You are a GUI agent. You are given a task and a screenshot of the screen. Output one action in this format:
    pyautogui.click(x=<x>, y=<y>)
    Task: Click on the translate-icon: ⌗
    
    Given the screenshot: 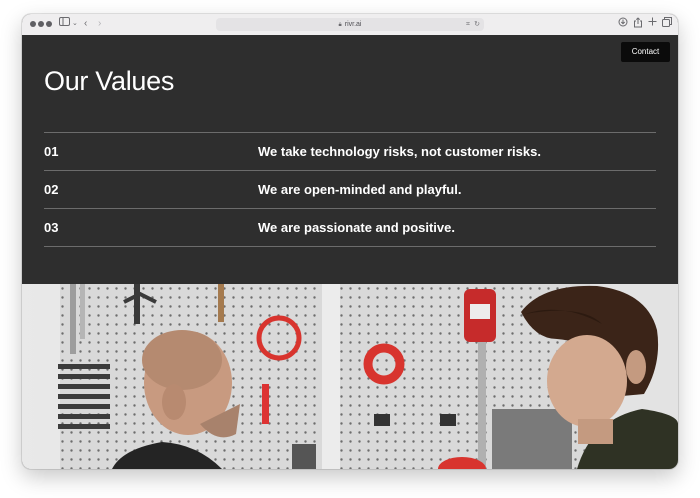 What is the action you would take?
    pyautogui.click(x=468, y=24)
    